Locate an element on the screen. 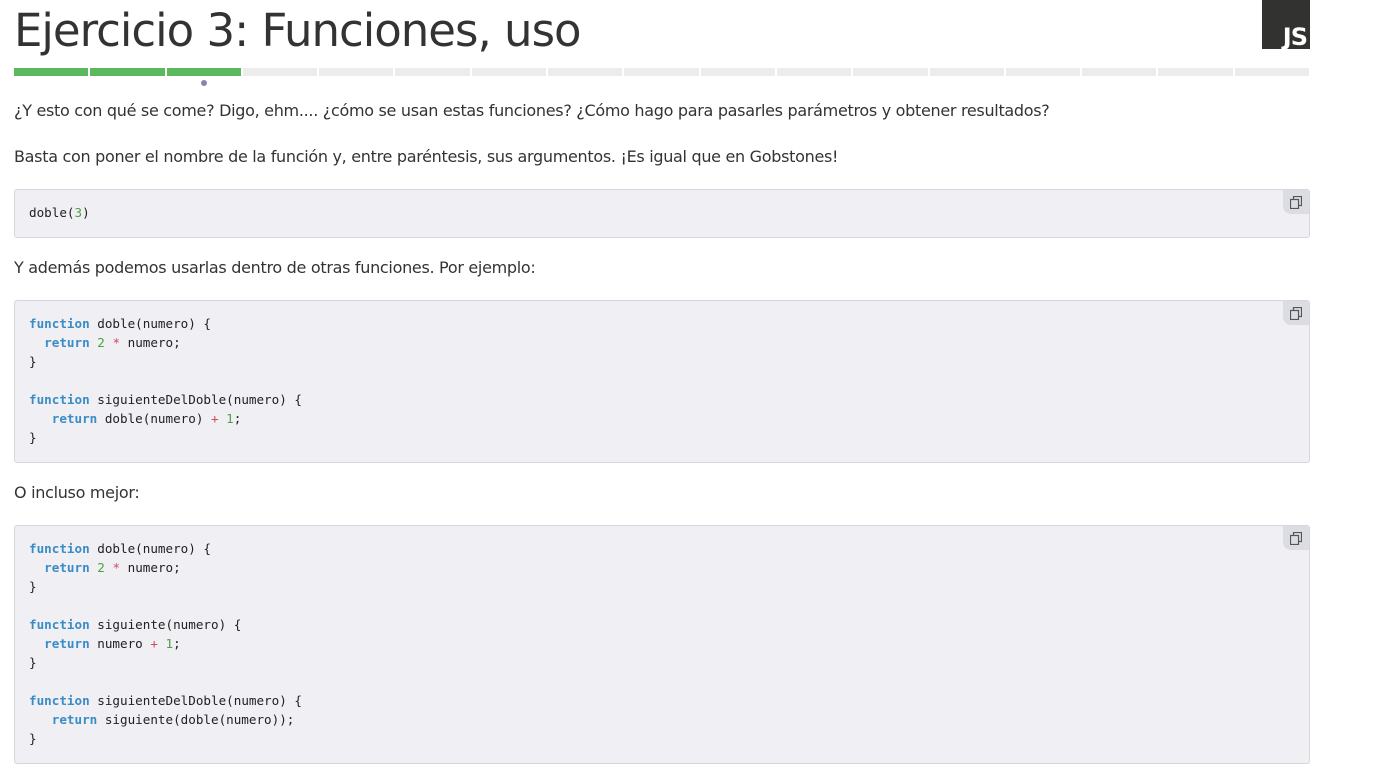 Image resolution: width=1381 pixels, height=774 pixels. code-block-call: doble(3) is located at coordinates (662, 213).